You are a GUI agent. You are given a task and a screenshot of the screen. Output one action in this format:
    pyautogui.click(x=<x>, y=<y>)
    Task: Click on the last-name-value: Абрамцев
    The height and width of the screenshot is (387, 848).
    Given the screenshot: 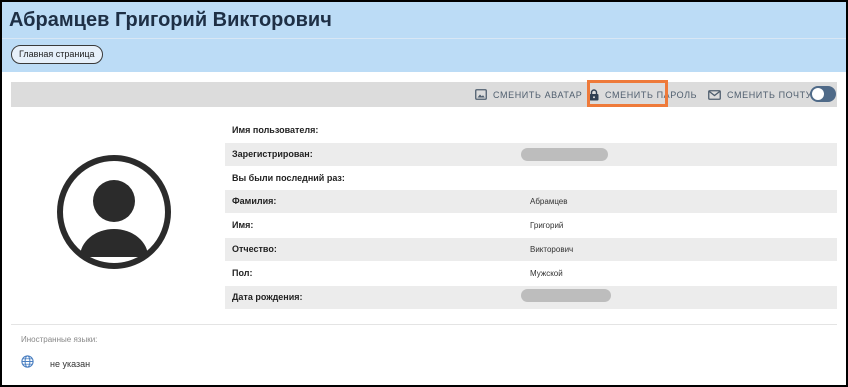 What is the action you would take?
    pyautogui.click(x=549, y=201)
    